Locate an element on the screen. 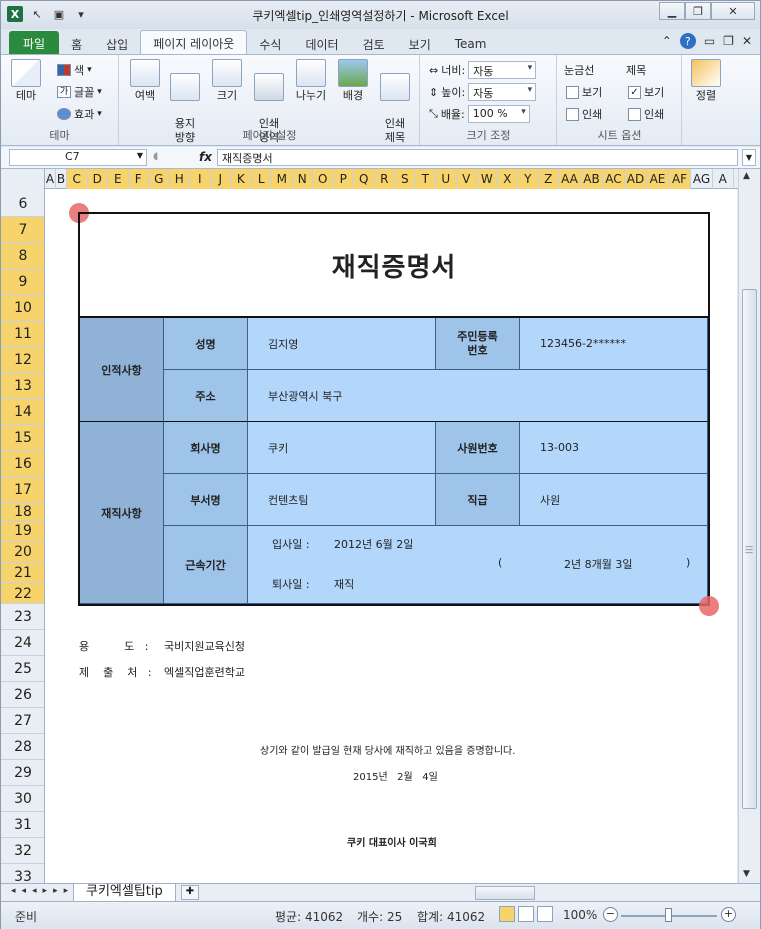  headings-print-check is located at coordinates (634, 114).